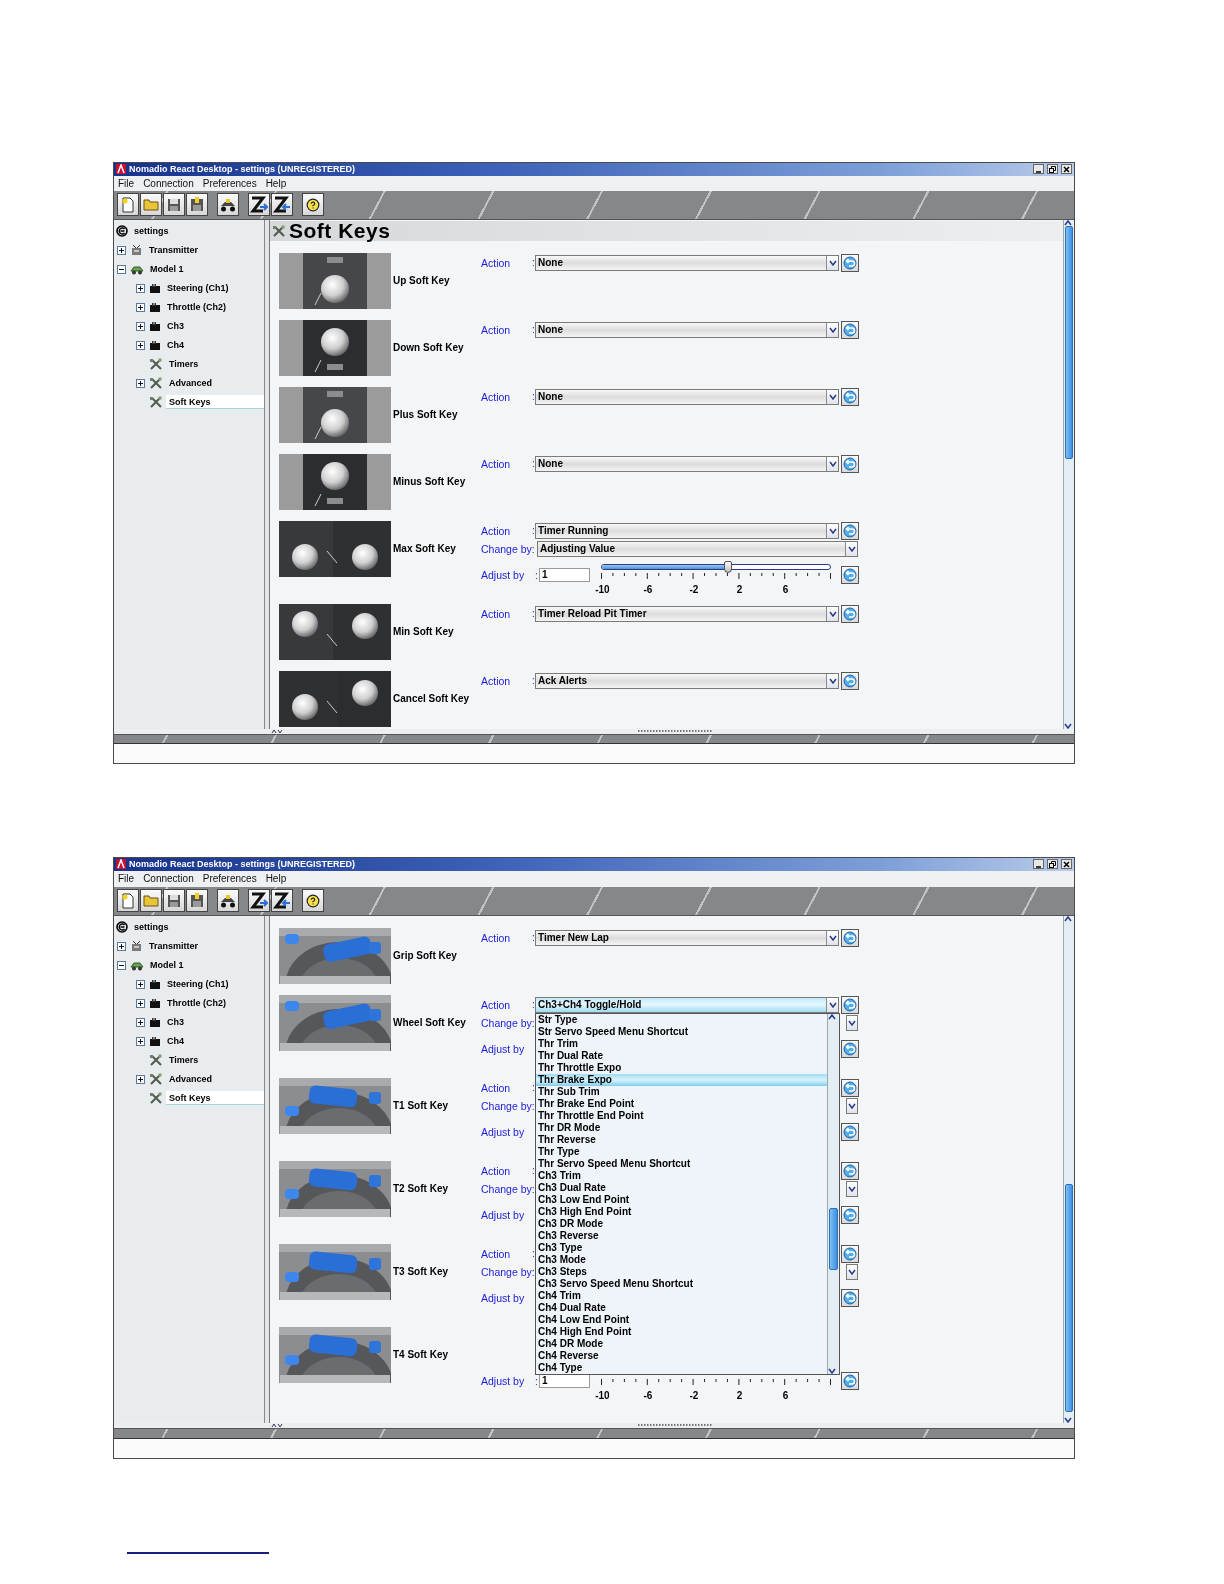 The height and width of the screenshot is (1584, 1224). What do you see at coordinates (687, 1004) in the screenshot?
I see `action-dropdown: Ch3+Ch4 Toggle/Hold` at bounding box center [687, 1004].